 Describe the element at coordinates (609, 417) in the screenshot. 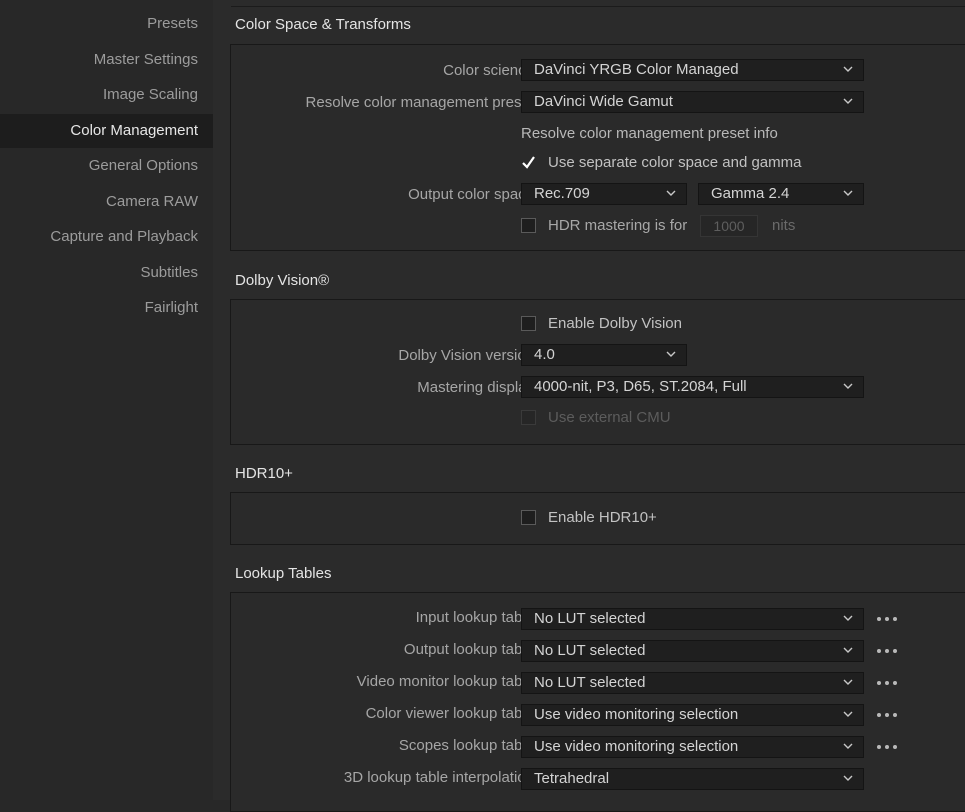

I see `external-cmu-label: Use external CMU` at that location.